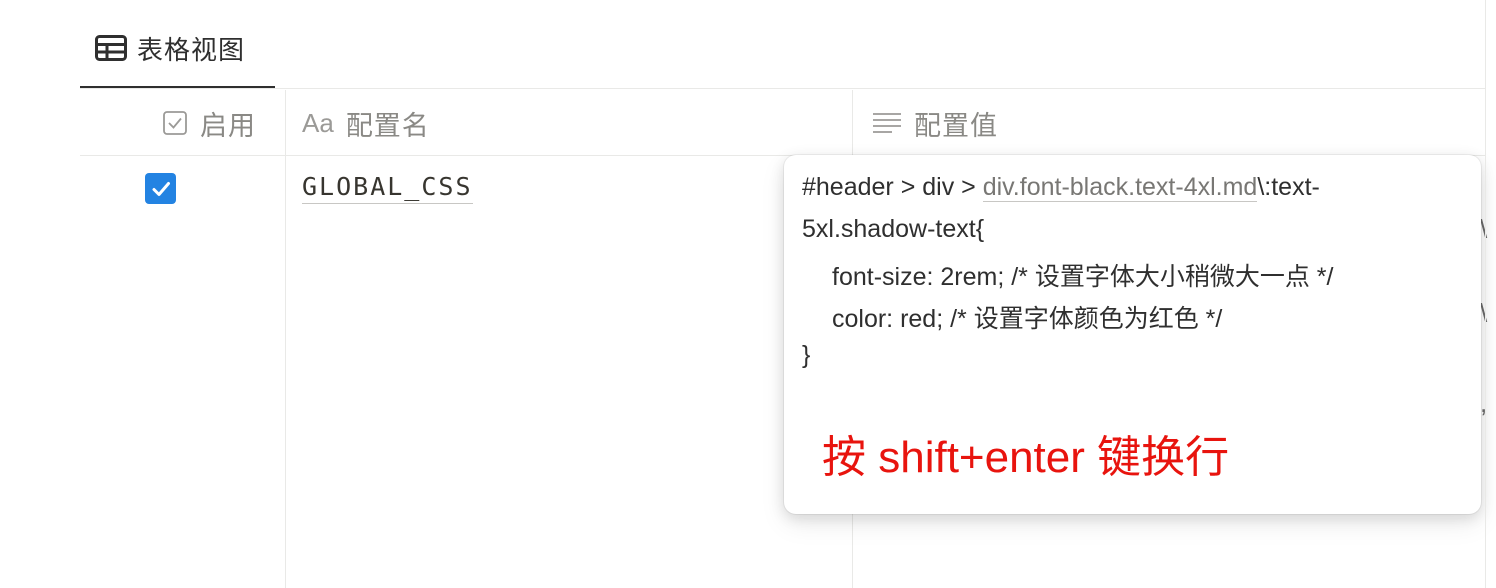 The height and width of the screenshot is (588, 1496). I want to click on text-type-icon: Aa, so click(318, 122).